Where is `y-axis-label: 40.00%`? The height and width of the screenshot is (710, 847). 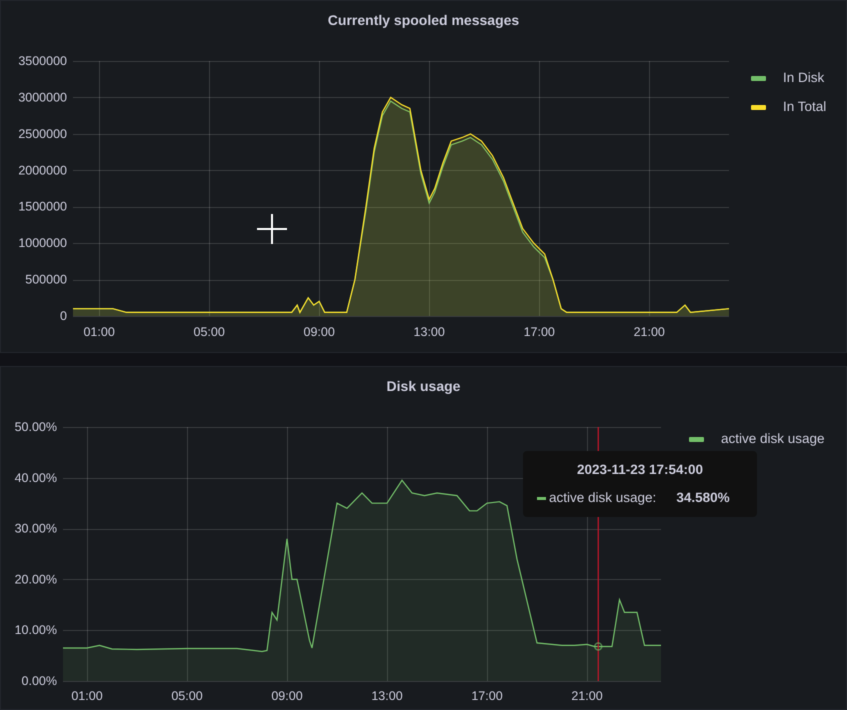
y-axis-label: 40.00% is located at coordinates (35, 477).